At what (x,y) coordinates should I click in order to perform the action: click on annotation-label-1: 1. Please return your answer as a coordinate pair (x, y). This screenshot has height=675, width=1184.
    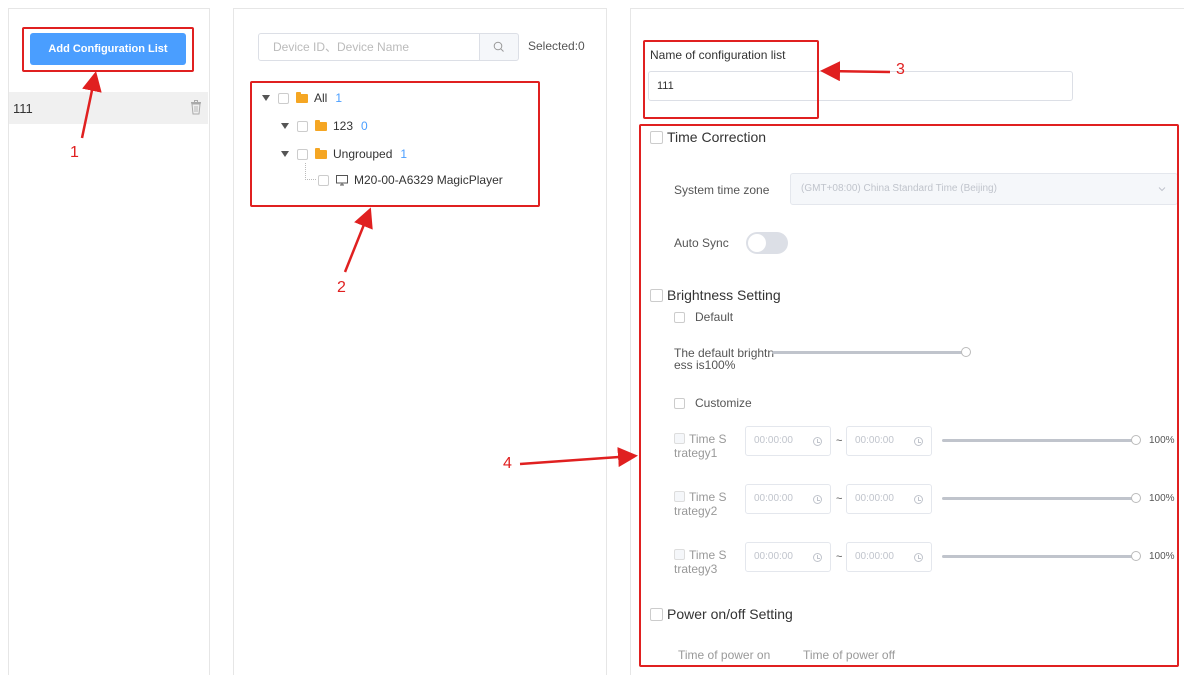
    Looking at the image, I should click on (74, 152).